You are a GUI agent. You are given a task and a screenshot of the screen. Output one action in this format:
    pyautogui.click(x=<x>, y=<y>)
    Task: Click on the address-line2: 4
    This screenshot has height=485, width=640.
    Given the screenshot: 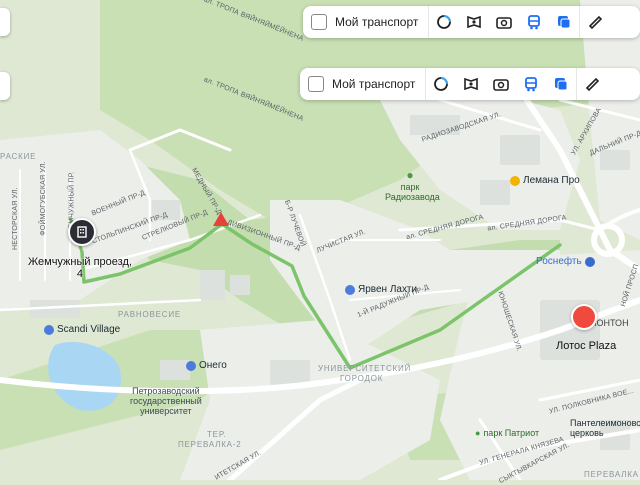 What is the action you would take?
    pyautogui.click(x=80, y=274)
    